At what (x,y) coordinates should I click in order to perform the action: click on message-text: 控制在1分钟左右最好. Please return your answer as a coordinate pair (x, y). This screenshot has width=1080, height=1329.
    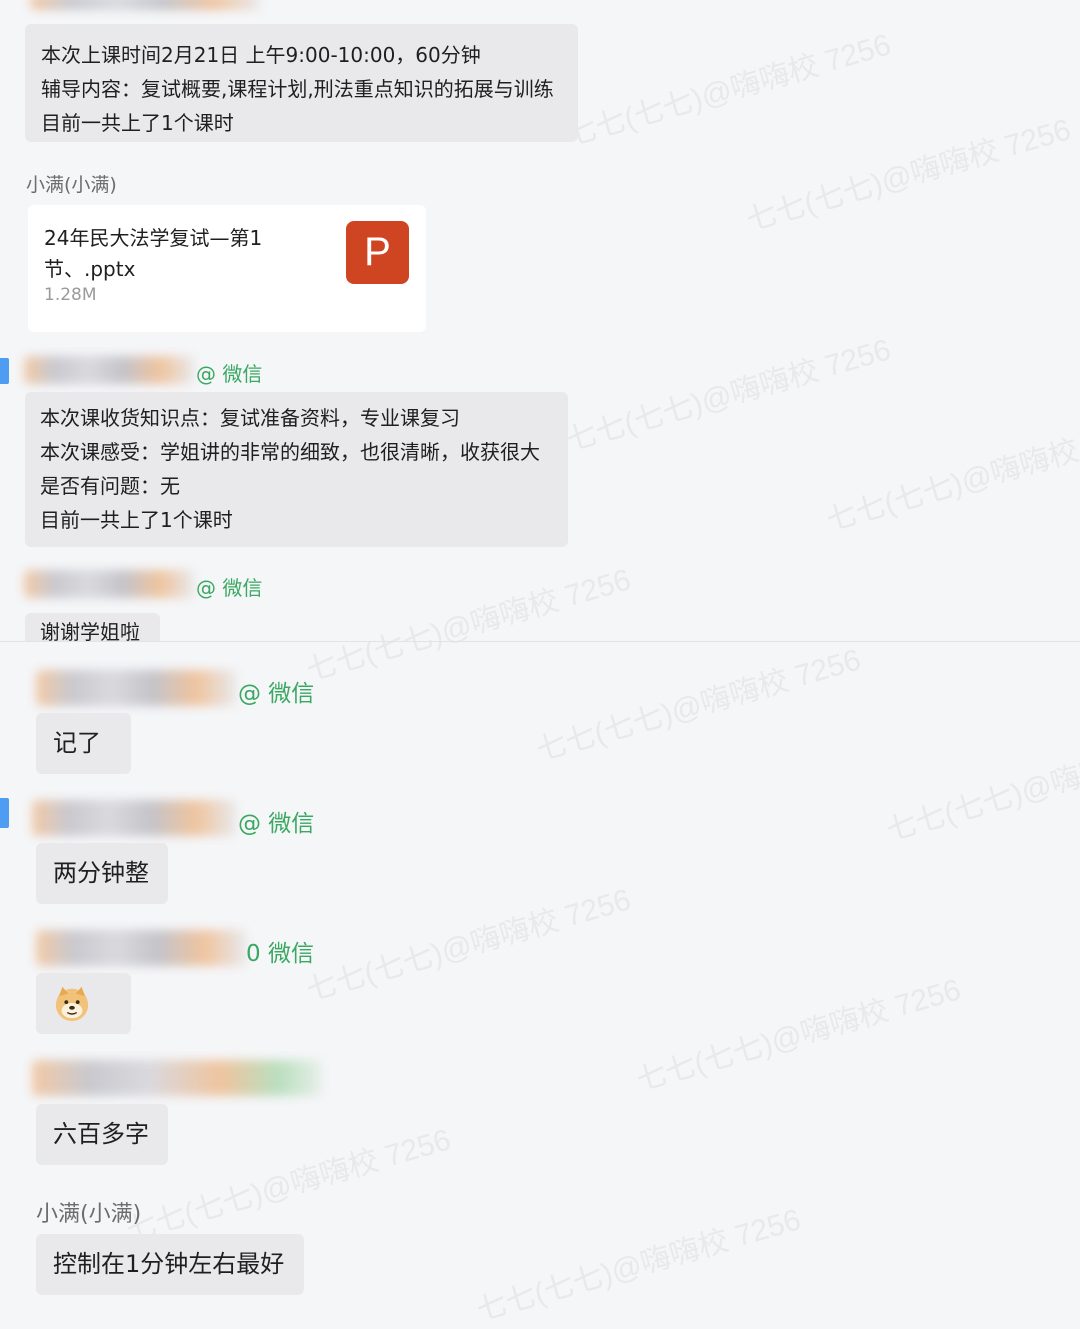
    Looking at the image, I should click on (169, 1264).